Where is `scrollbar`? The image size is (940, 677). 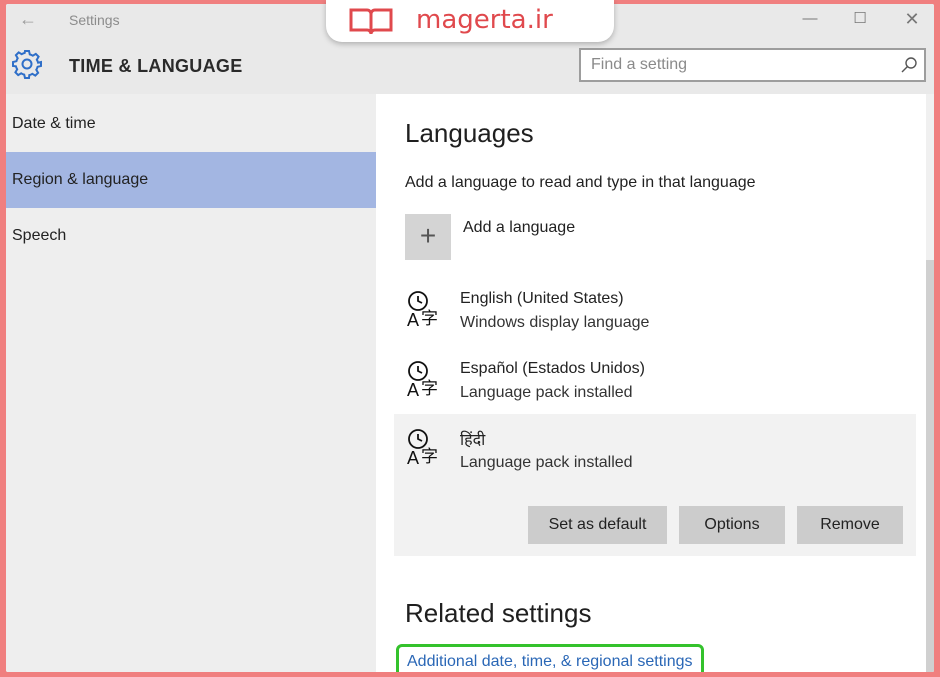 scrollbar is located at coordinates (930, 383).